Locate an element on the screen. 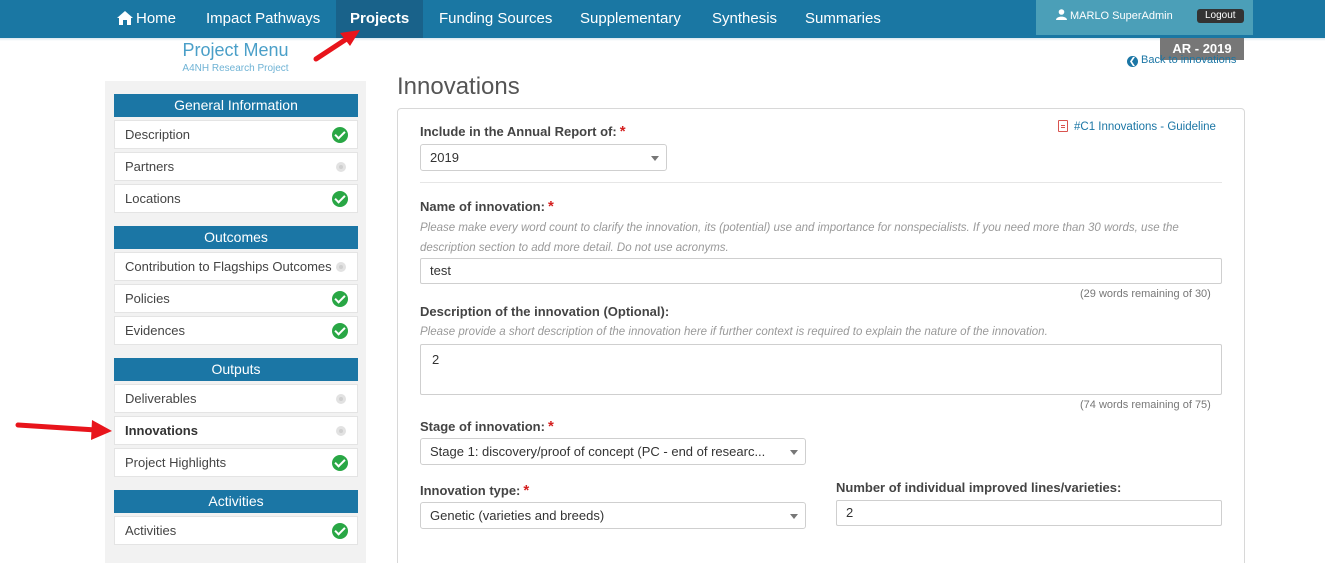  guideline-link-label: #C1 Innovations - Guideline is located at coordinates (1145, 127).